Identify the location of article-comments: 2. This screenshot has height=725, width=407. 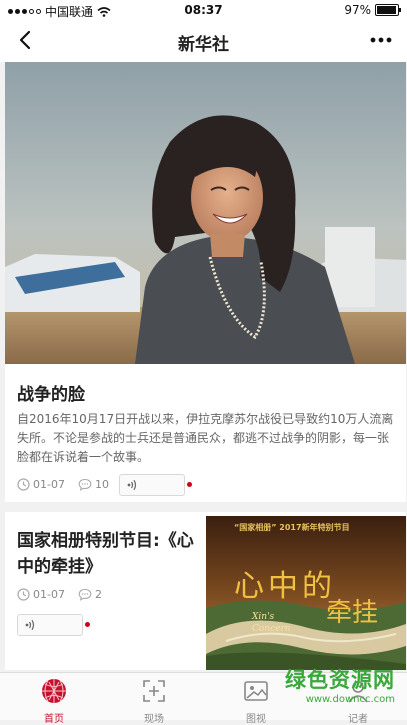
(90, 594).